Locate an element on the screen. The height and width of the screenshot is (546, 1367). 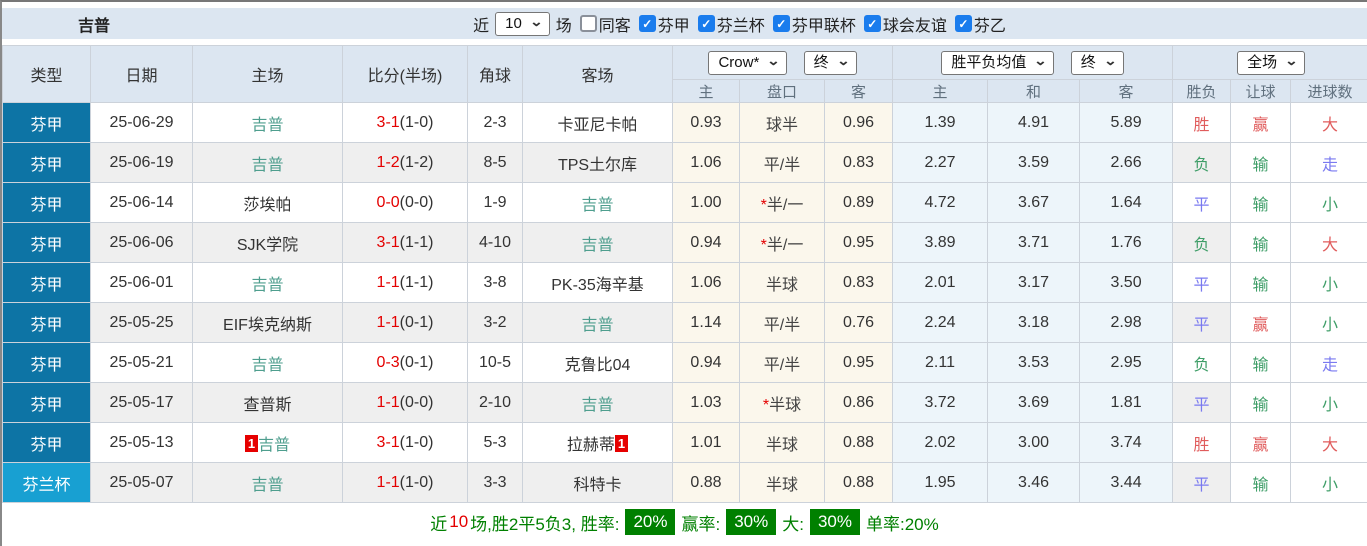
score-cell: 0-0(0-0) is located at coordinates (405, 202).